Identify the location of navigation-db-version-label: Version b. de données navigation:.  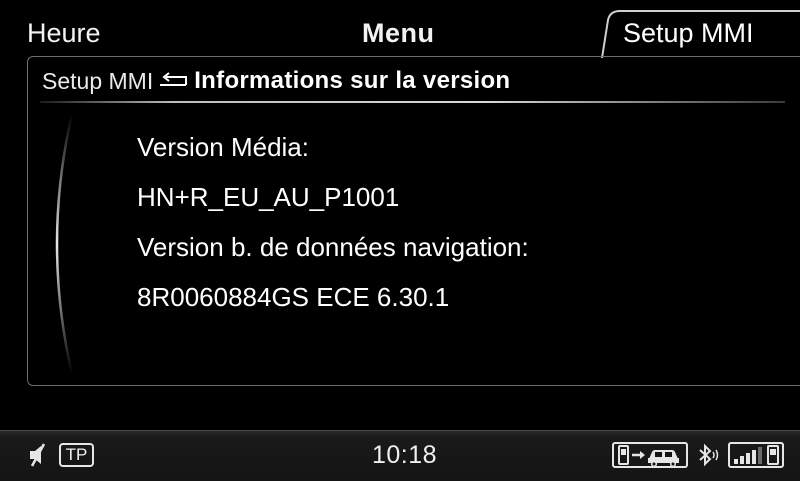
(333, 247).